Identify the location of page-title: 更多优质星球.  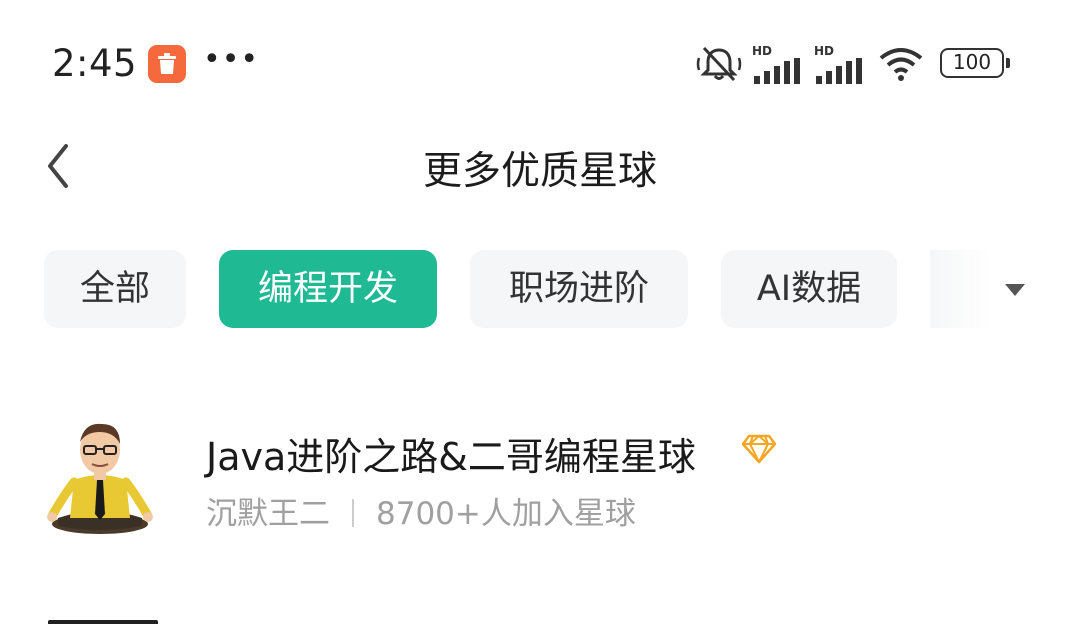
(539, 171).